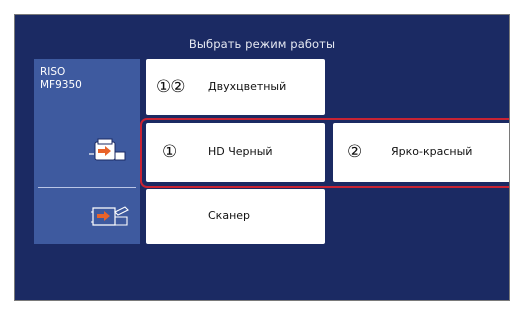 Image resolution: width=525 pixels, height=316 pixels. What do you see at coordinates (355, 152) in the screenshot?
I see `mode-number: ②` at bounding box center [355, 152].